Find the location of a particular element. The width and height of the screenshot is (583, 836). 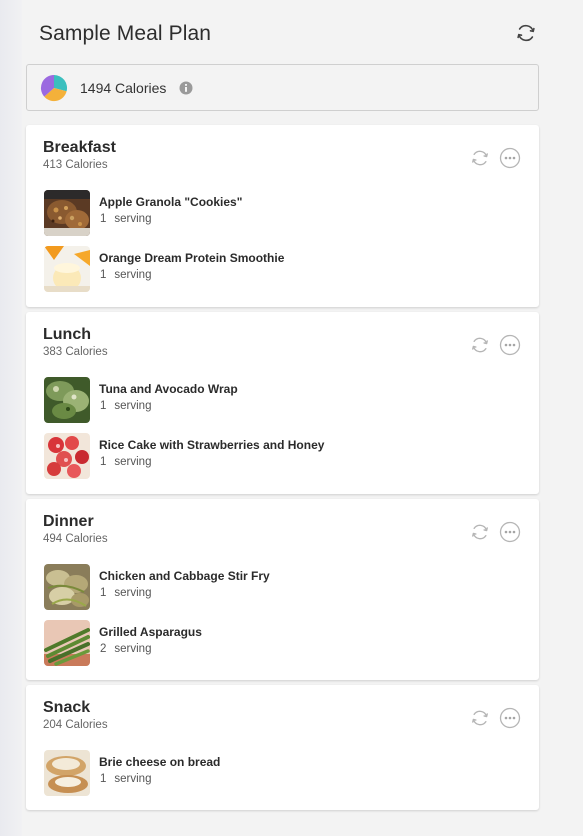

meal-calories: 383 Calories is located at coordinates (75, 352).